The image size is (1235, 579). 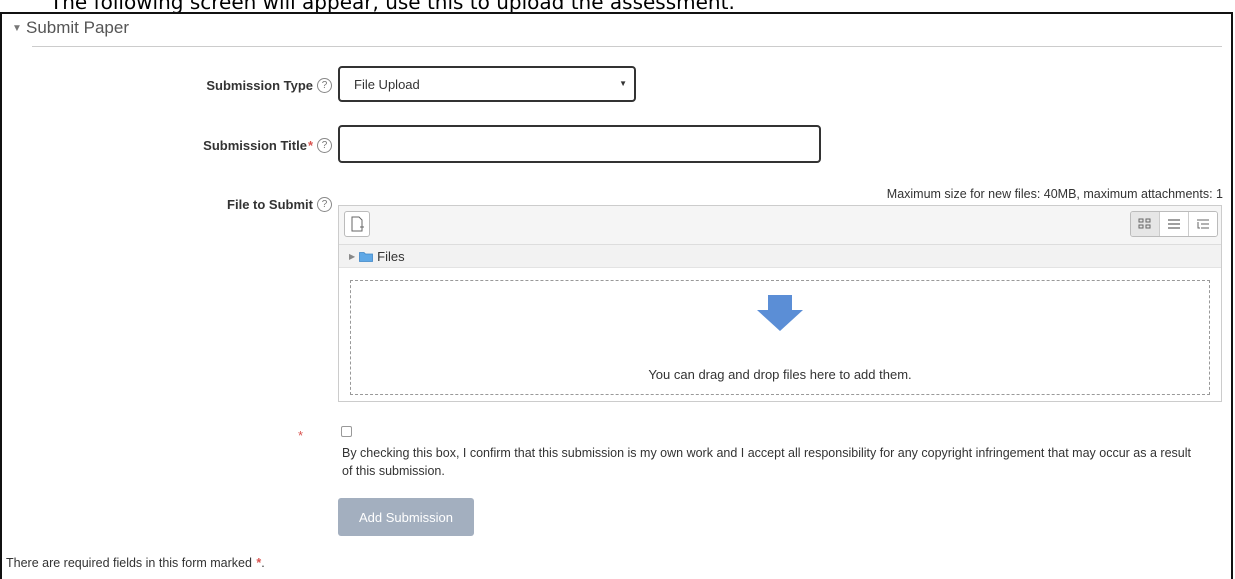 What do you see at coordinates (780, 256) in the screenshot?
I see `file-picker-path: ▶ Files` at bounding box center [780, 256].